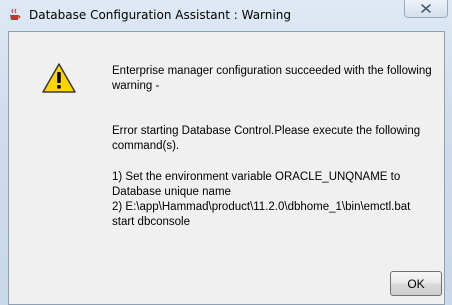  I want to click on ok-button: OK, so click(416, 283).